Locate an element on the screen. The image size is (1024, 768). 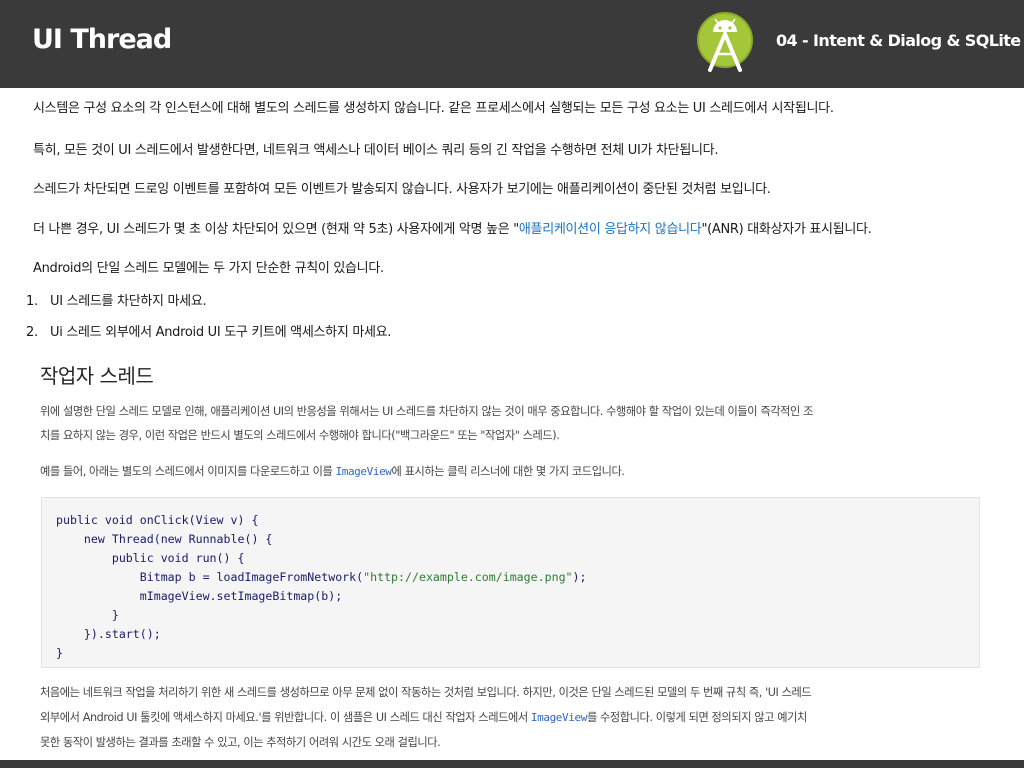
code-string: "http://example.com/image.png" is located at coordinates (468, 577).